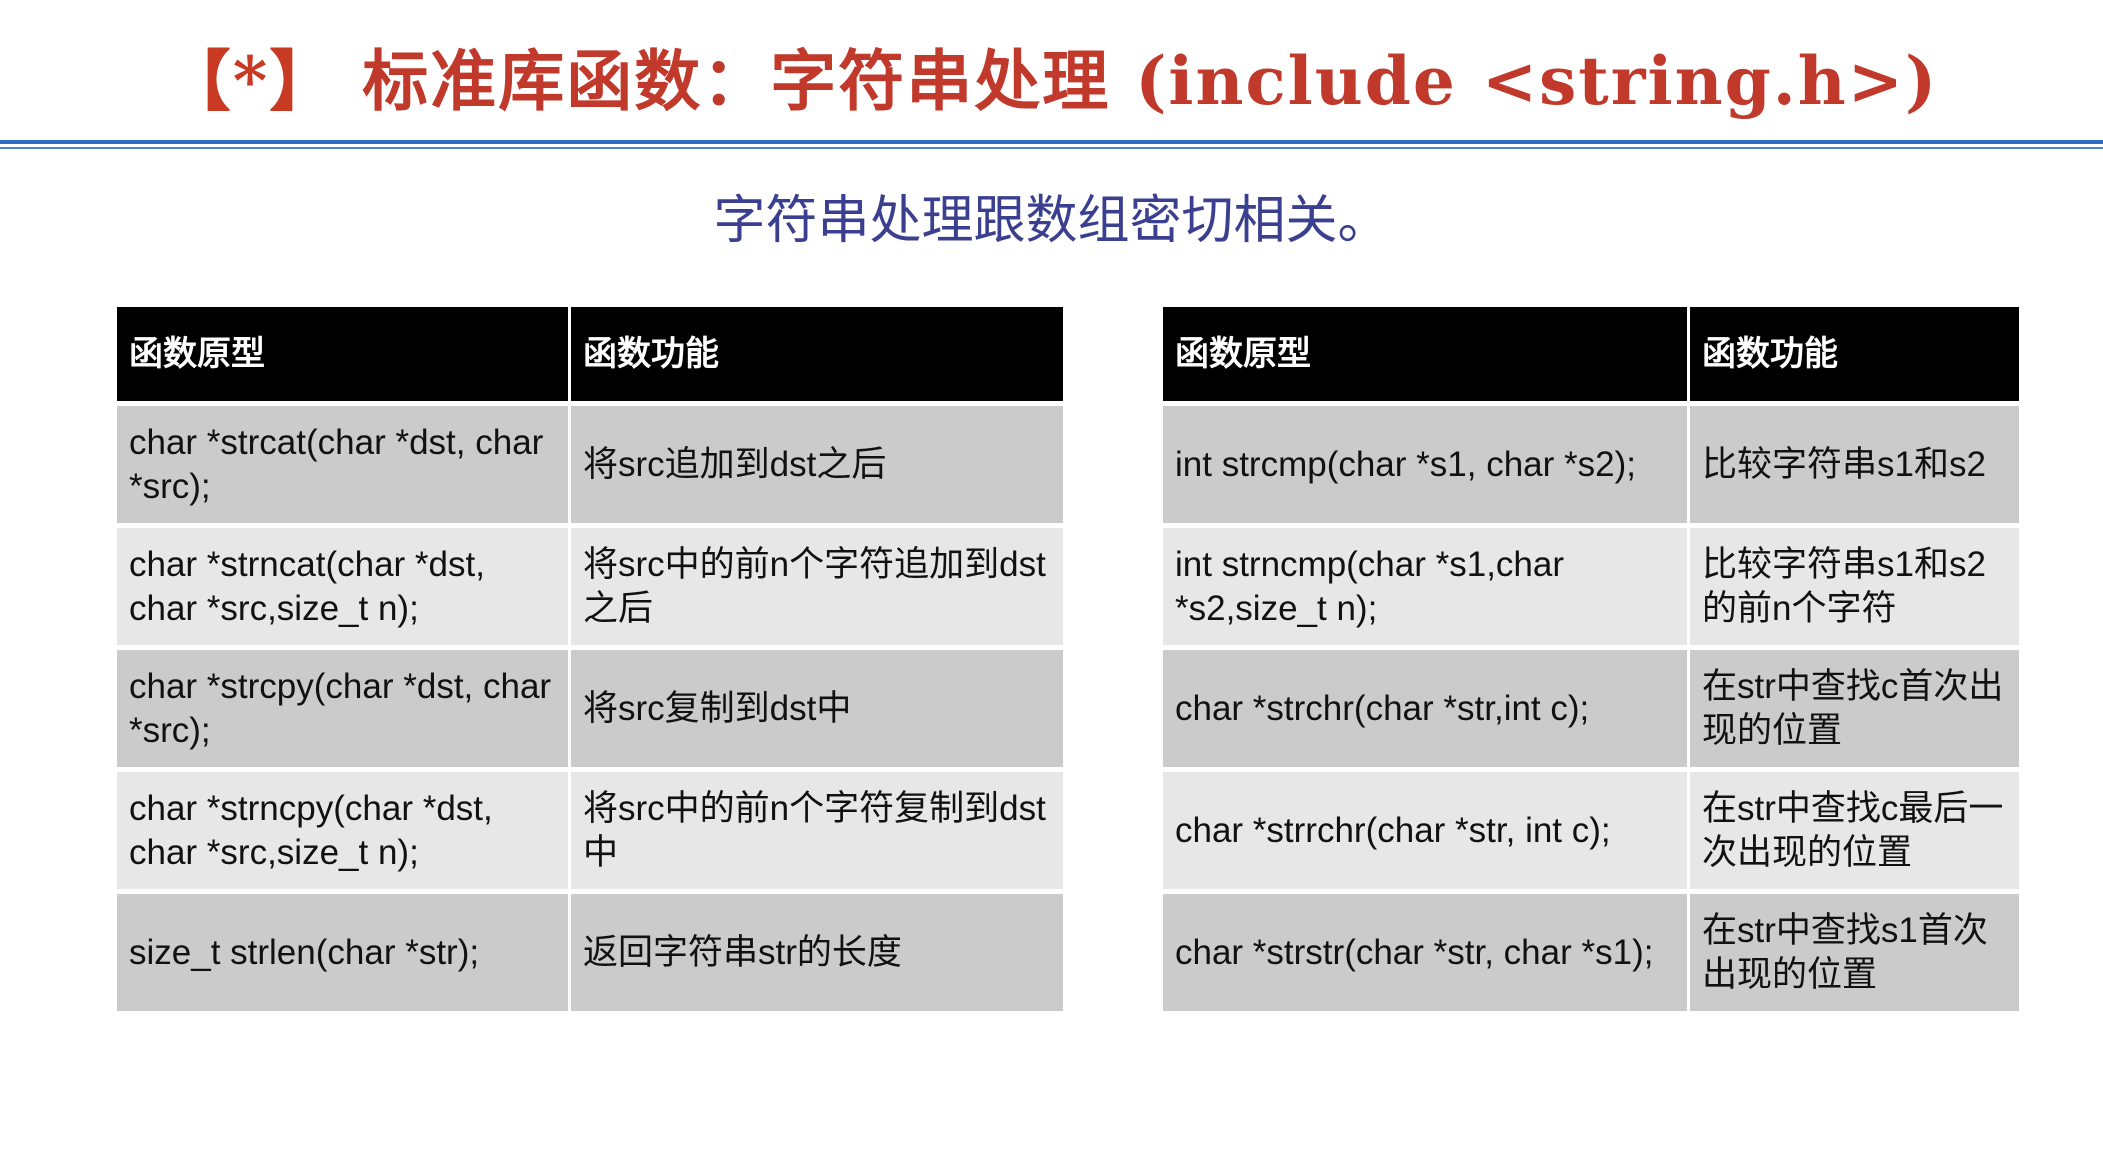 The height and width of the screenshot is (1155, 2103). I want to click on prototype-cell: int strcmp(char *s1, char *s2);, so click(1426, 467).